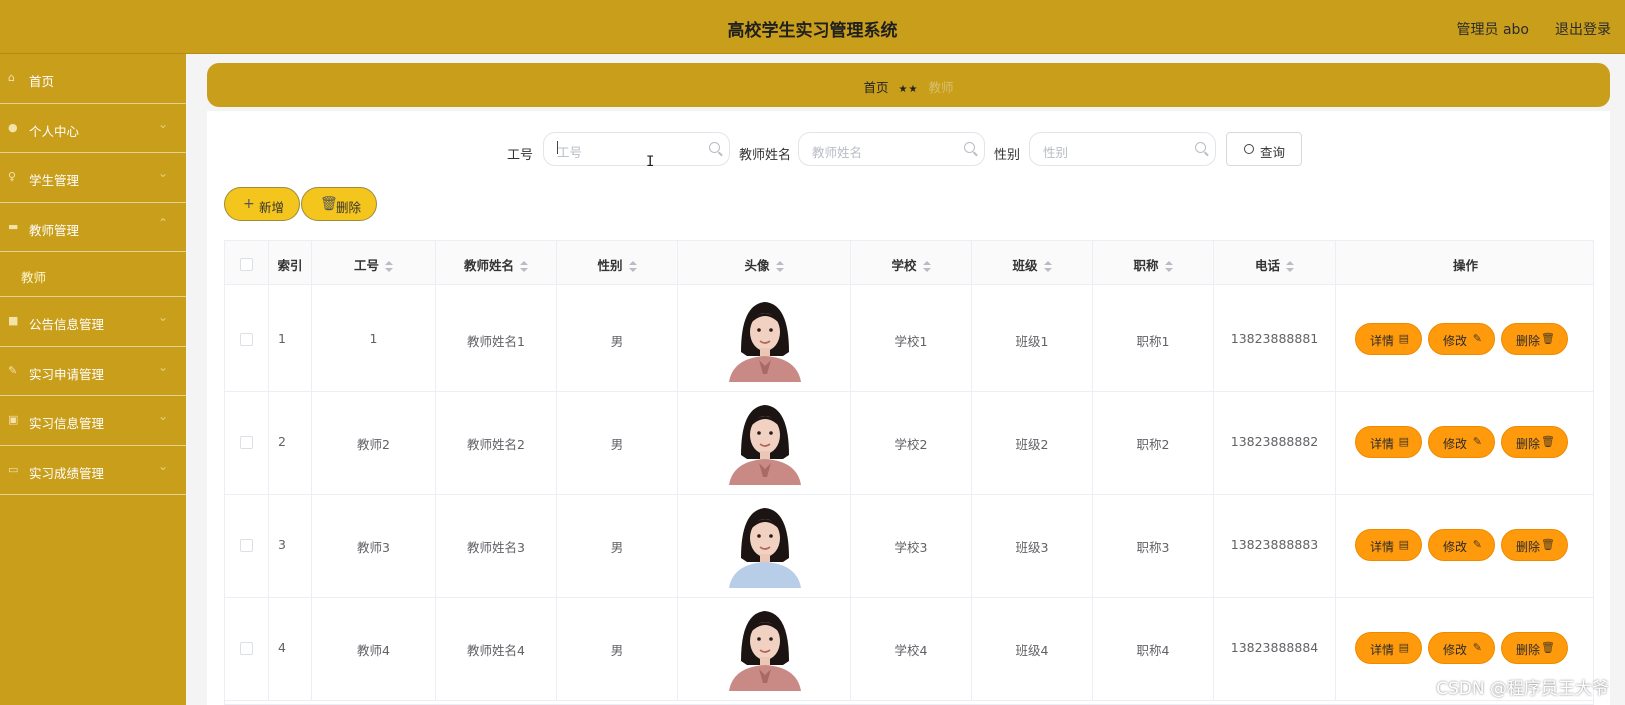 This screenshot has height=705, width=1625. Describe the element at coordinates (570, 152) in the screenshot. I see `search-placeholder: 工号` at that location.